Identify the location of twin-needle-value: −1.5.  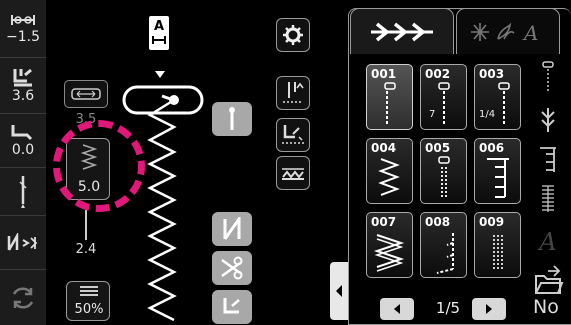
(23, 37).